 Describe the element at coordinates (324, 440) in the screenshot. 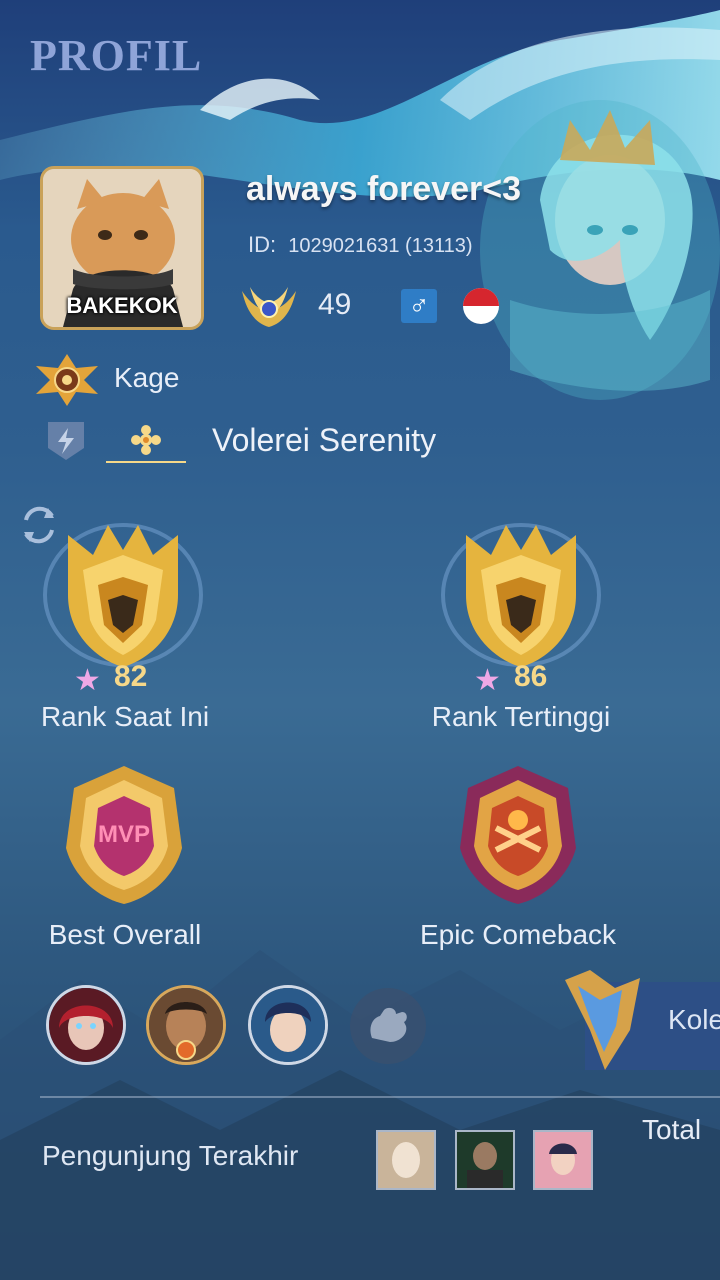

I see `skin-name: Volerei Serenity` at that location.